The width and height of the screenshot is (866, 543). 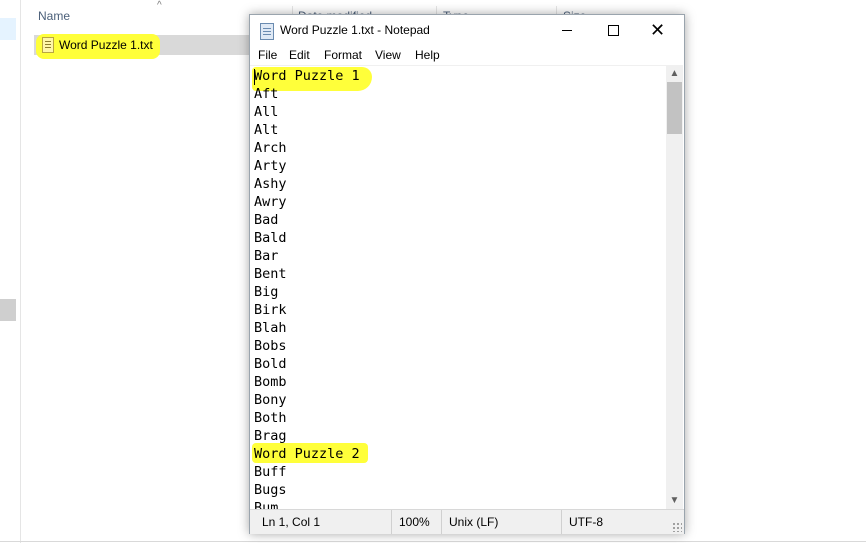 What do you see at coordinates (8, 29) in the screenshot?
I see `nav-selected-item` at bounding box center [8, 29].